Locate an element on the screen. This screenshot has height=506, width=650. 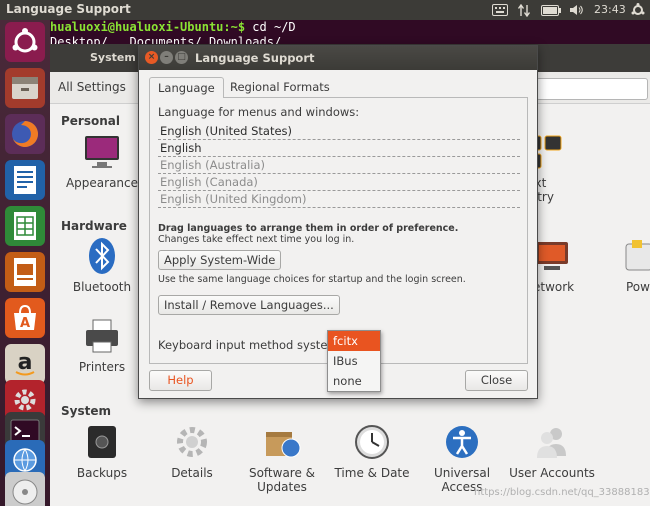
ubuntu-dash-icon is located at coordinates (25, 42).